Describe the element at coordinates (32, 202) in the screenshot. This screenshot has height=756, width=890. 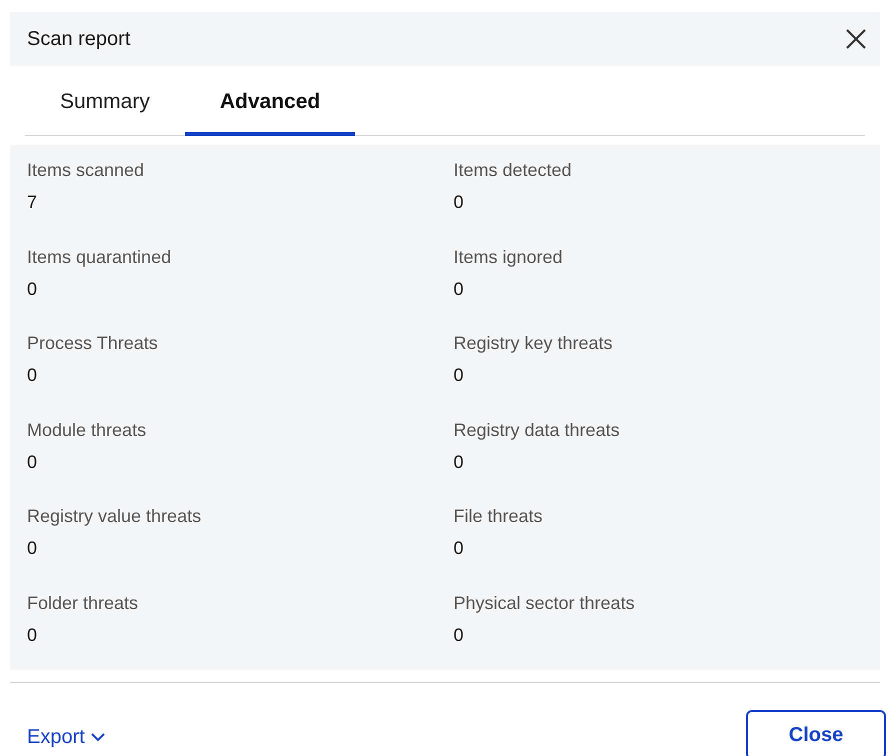
I see `stat-value: 7` at that location.